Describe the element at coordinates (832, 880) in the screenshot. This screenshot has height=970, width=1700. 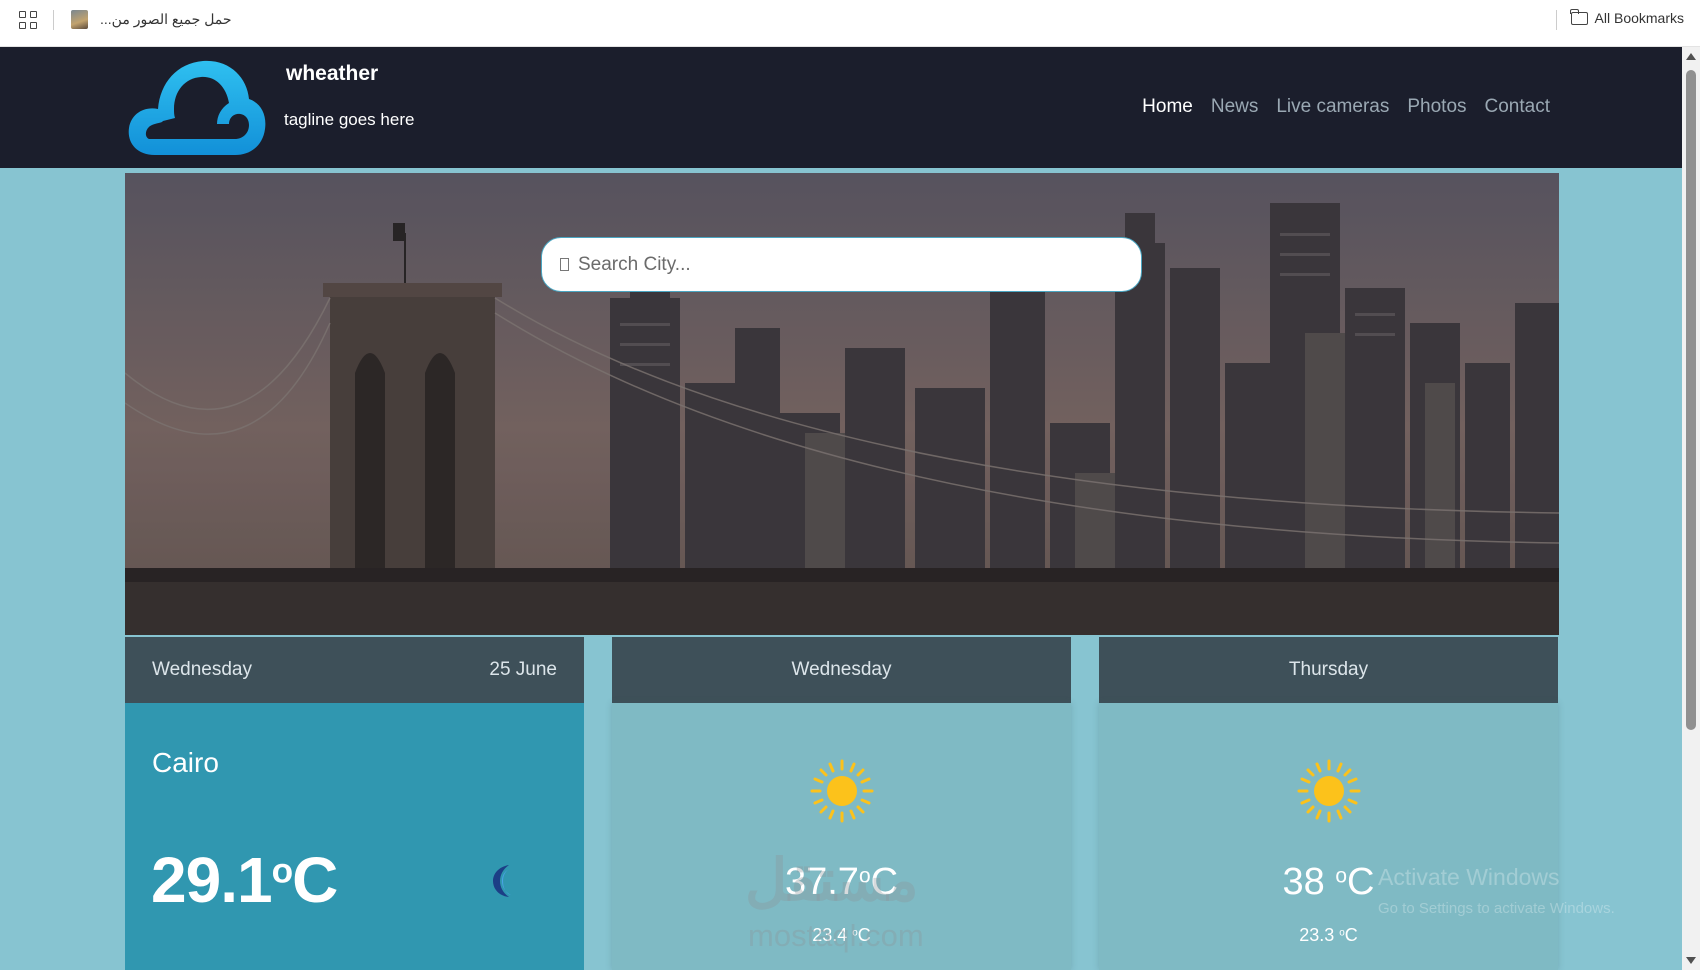
I see `mostaql-watermark-logo: مستقل` at that location.